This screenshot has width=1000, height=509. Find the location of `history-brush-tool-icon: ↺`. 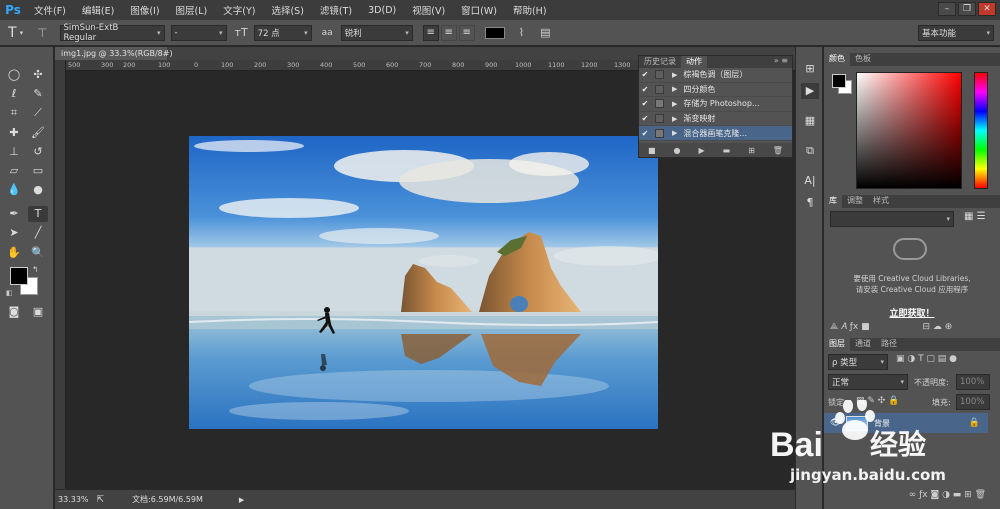

history-brush-tool-icon: ↺ is located at coordinates (38, 152).